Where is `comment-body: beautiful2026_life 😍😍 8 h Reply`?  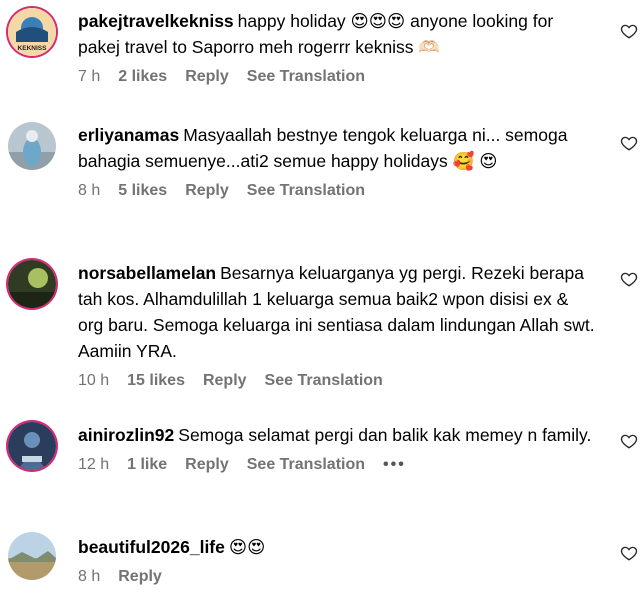
comment-body: beautiful2026_life 😍😍 8 h Reply is located at coordinates (338, 560).